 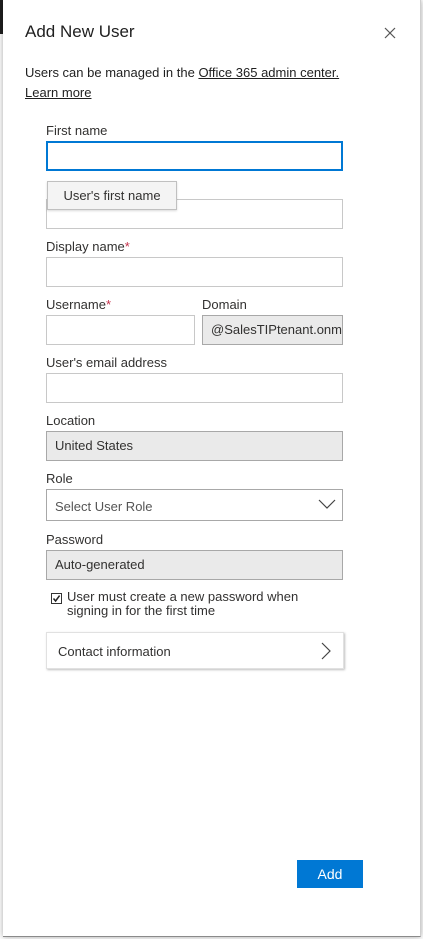 What do you see at coordinates (224, 304) in the screenshot?
I see `domain-label: Domain` at bounding box center [224, 304].